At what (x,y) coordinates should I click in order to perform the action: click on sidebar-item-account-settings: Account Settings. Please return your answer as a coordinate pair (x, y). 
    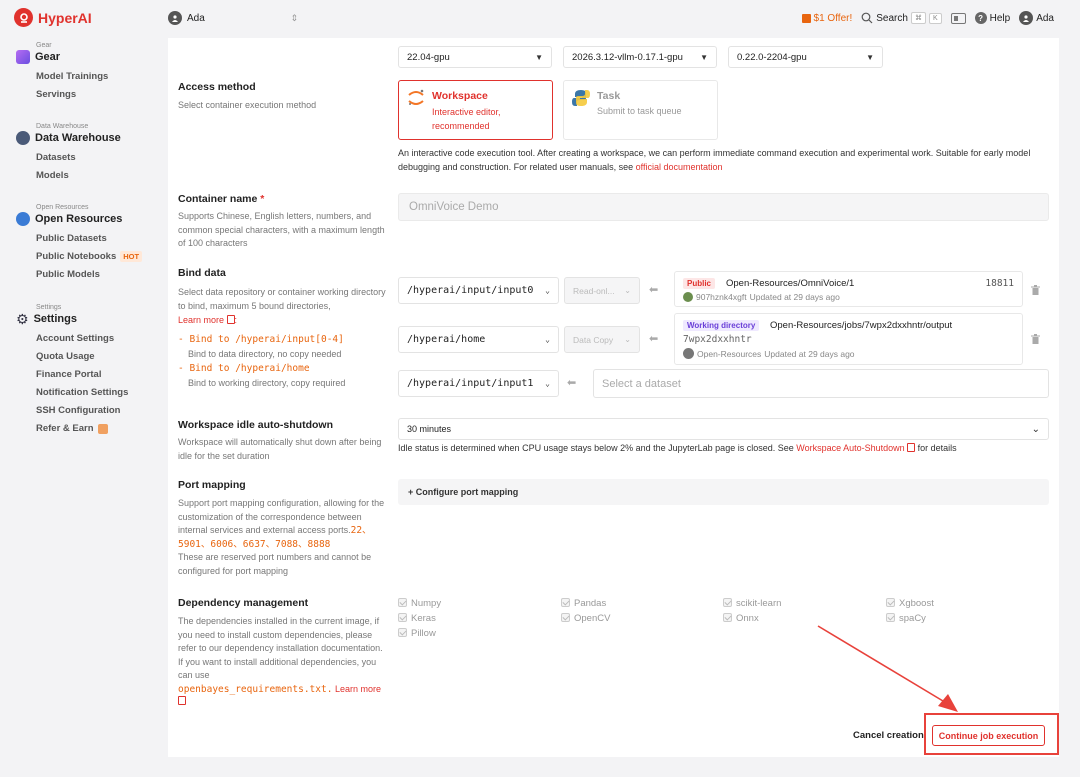
    Looking at the image, I should click on (82, 338).